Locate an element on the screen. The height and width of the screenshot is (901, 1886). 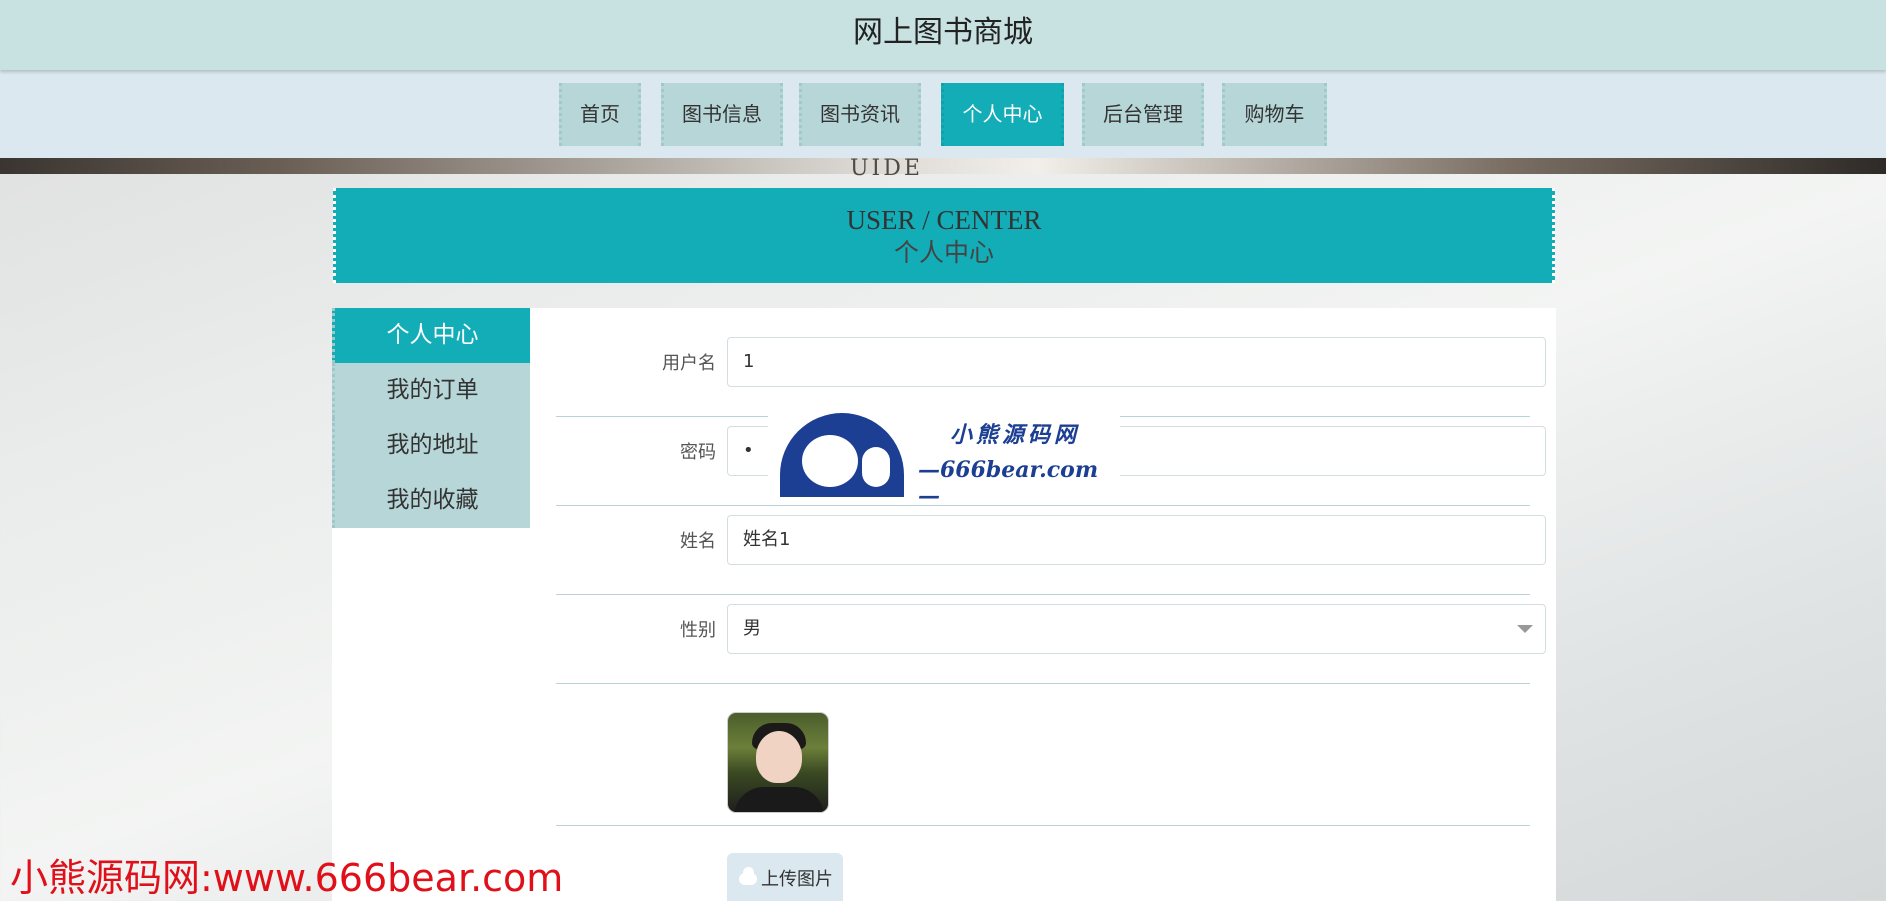
watermark-text: 小熊源码网:www.666bear.com is located at coordinates (287, 878).